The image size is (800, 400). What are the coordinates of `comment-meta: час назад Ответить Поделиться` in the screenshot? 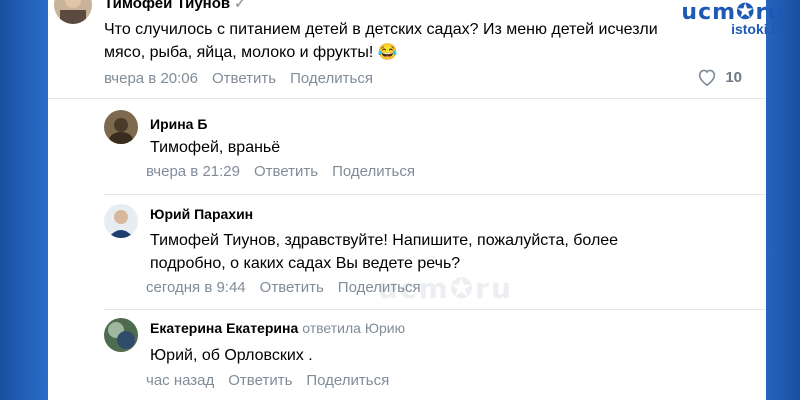 It's located at (274, 380).